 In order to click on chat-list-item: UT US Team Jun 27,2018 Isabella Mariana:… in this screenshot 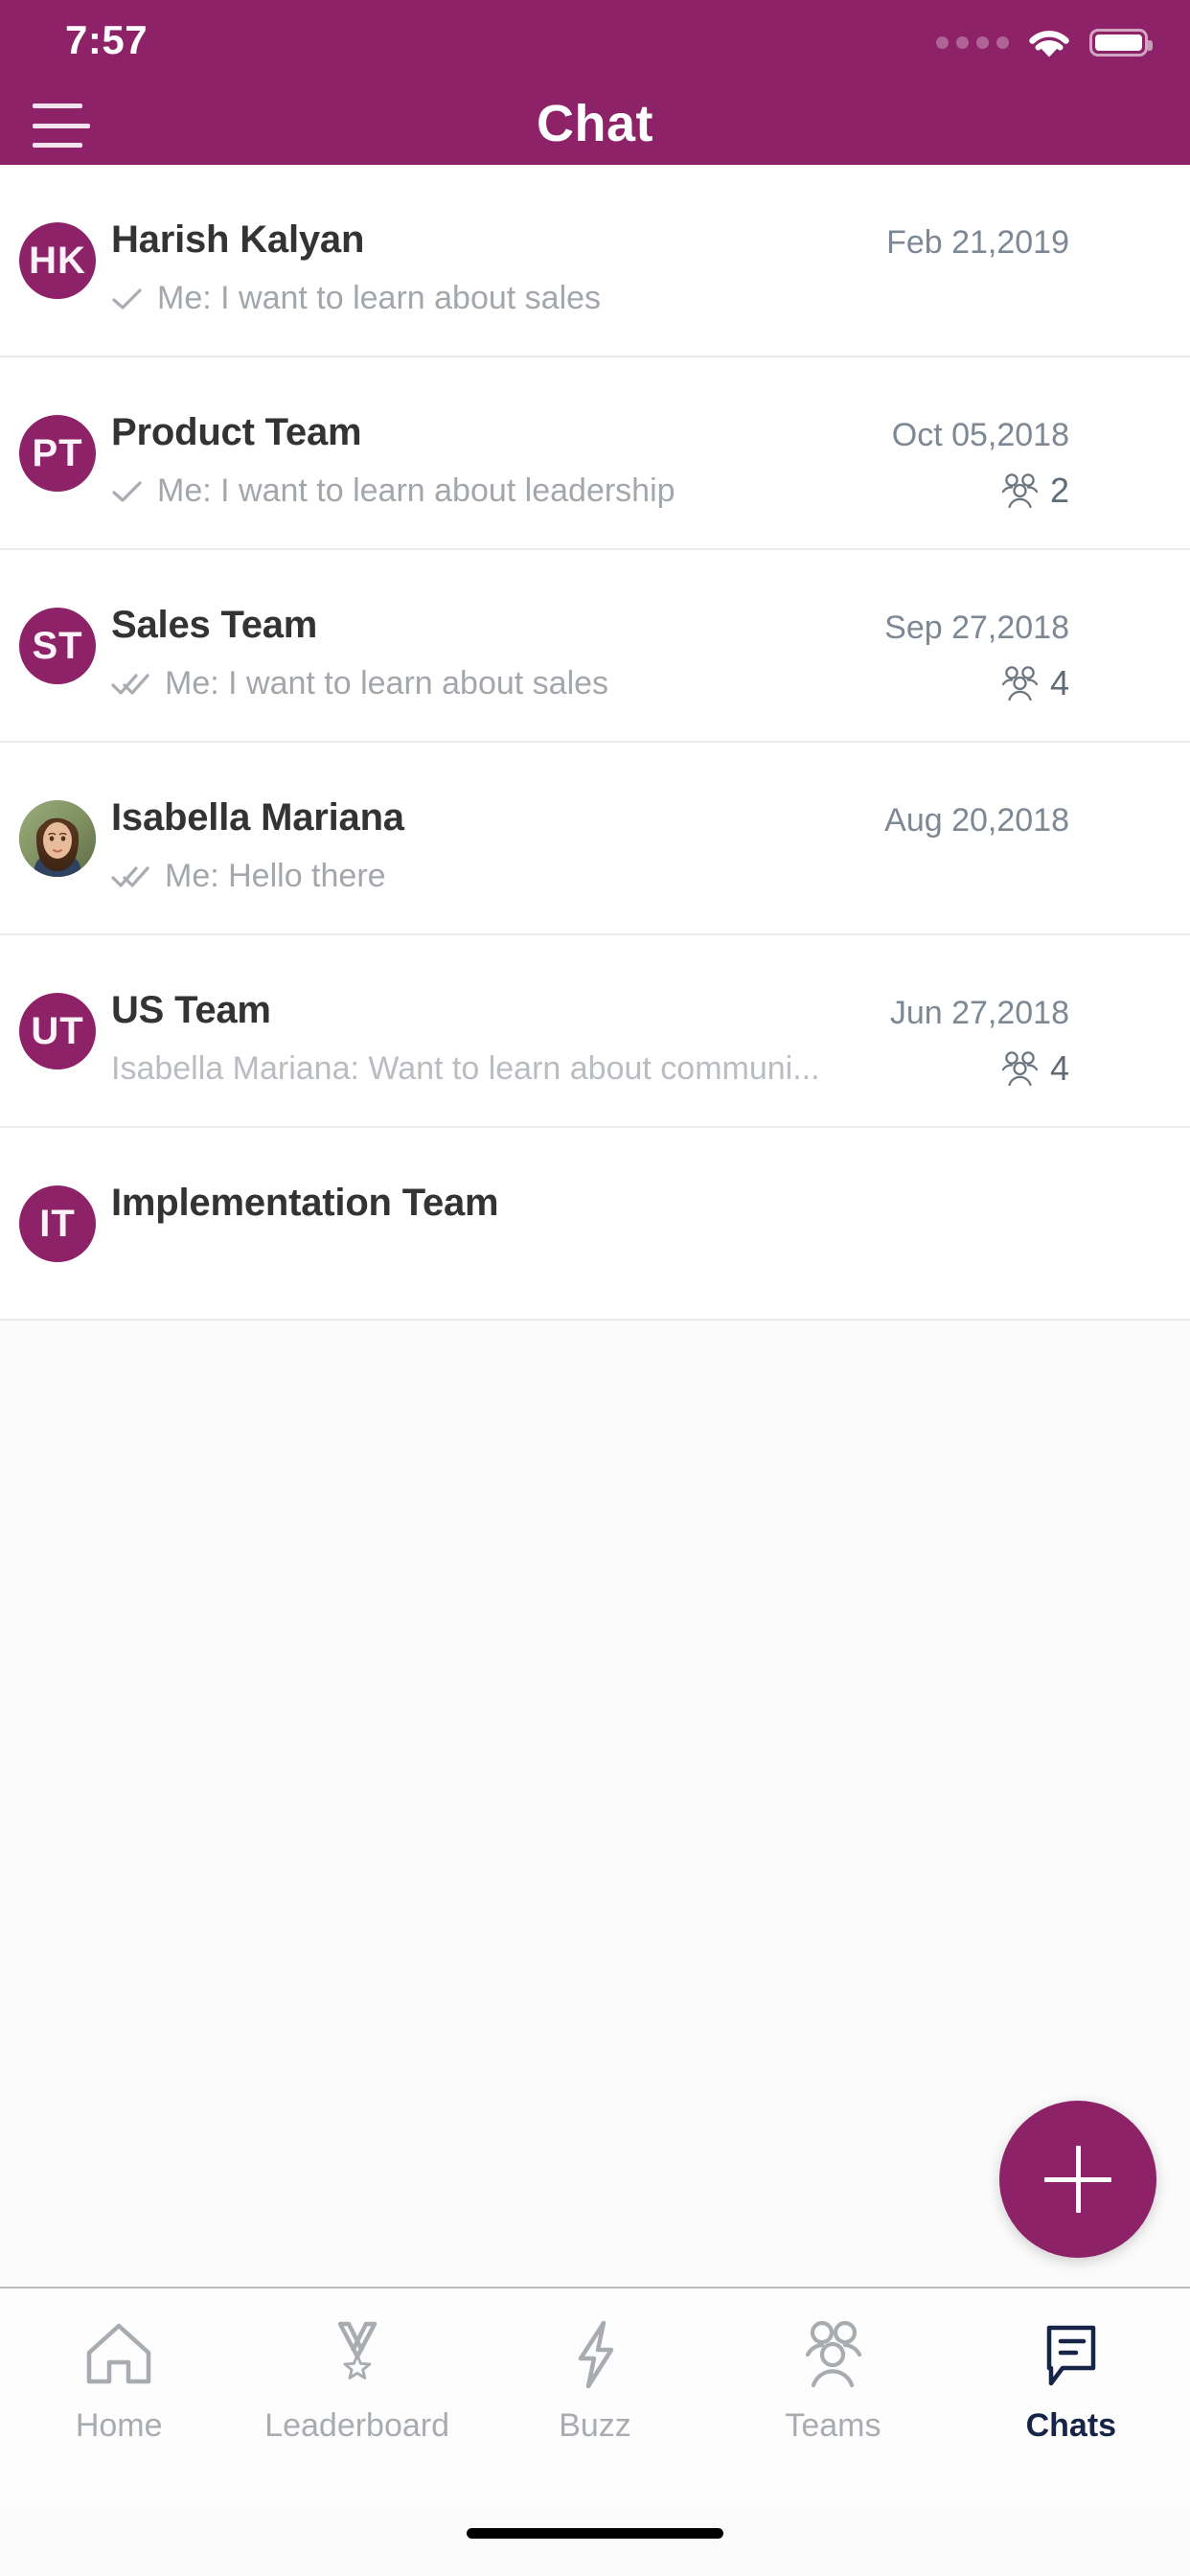, I will do `click(595, 1031)`.